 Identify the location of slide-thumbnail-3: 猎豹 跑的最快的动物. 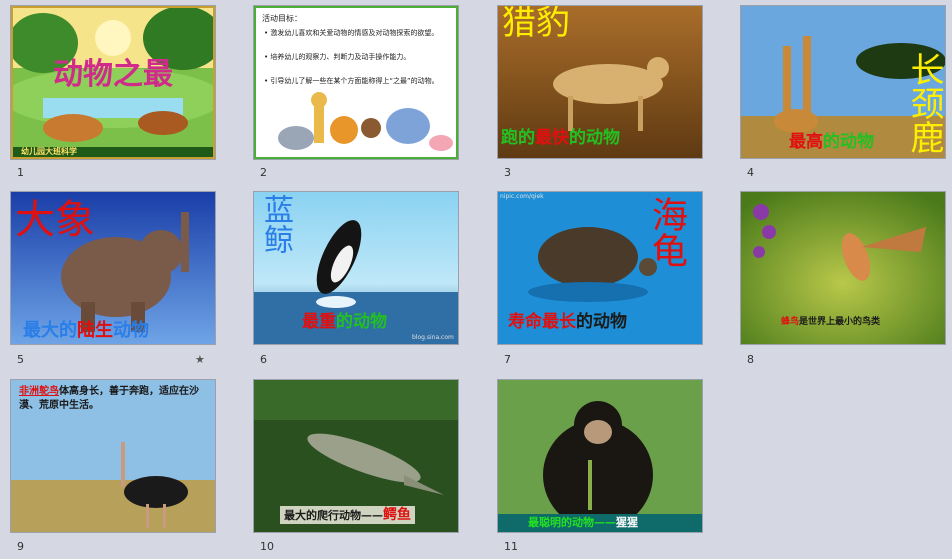
(600, 82).